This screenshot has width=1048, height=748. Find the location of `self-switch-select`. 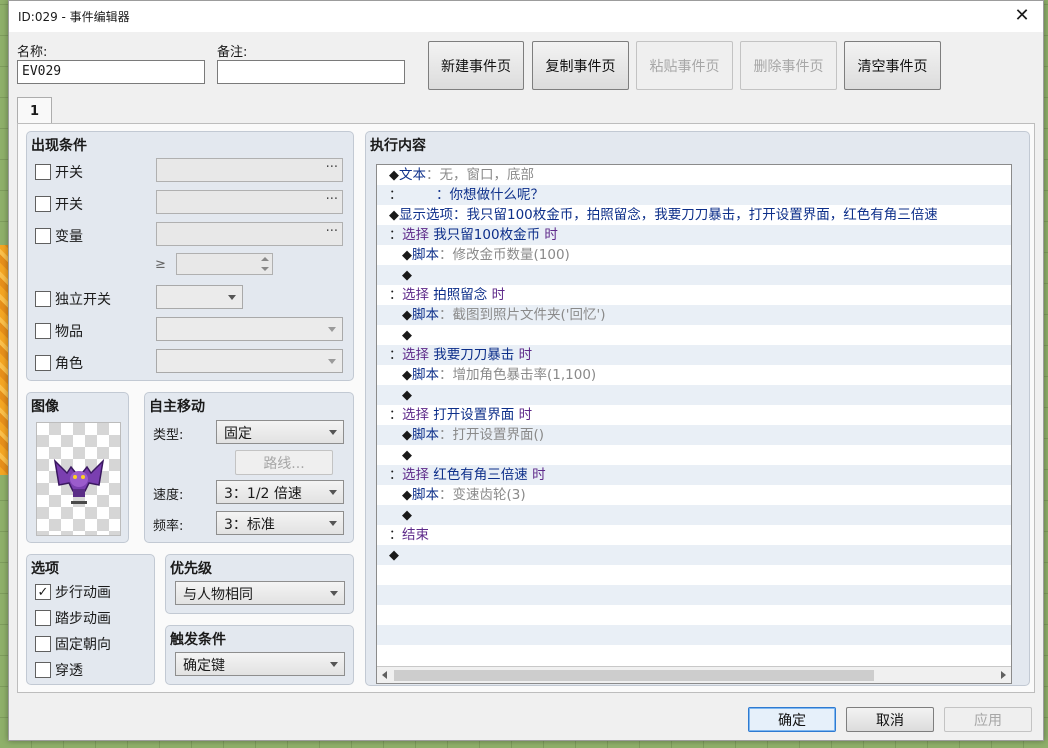

self-switch-select is located at coordinates (199, 297).